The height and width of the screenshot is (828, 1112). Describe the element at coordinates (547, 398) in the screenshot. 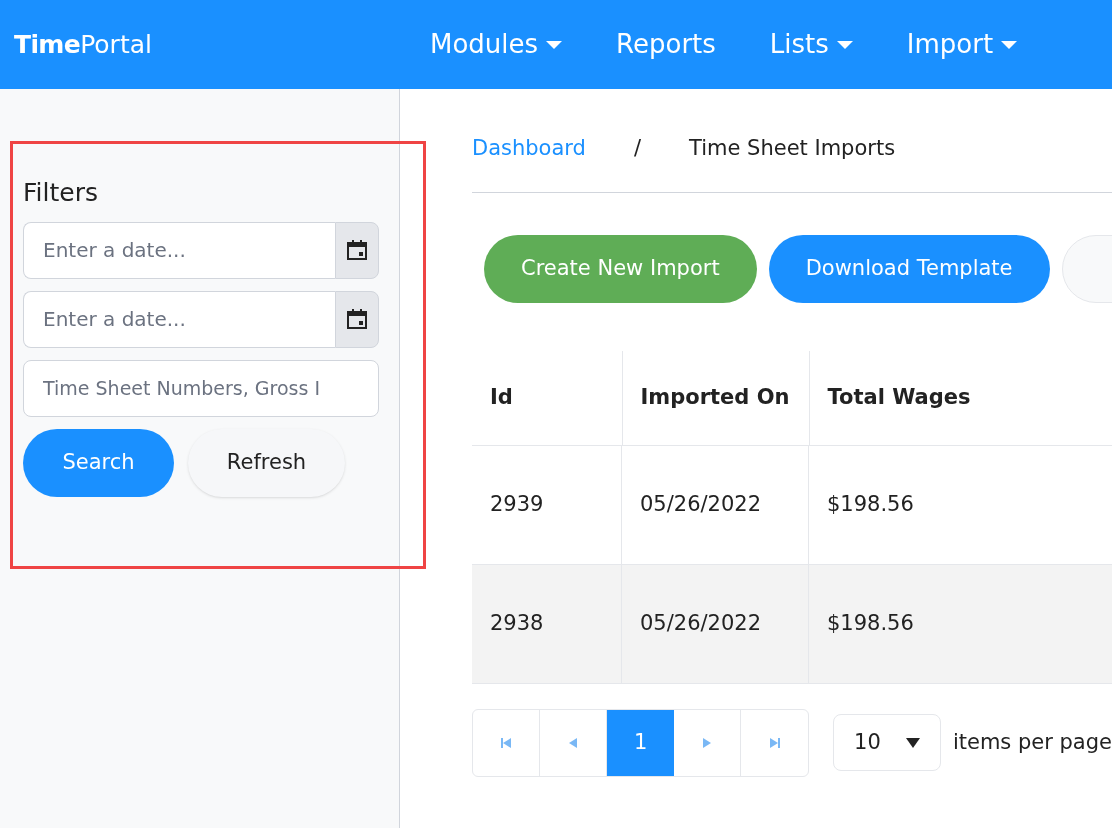

I see `column-header: Id` at that location.